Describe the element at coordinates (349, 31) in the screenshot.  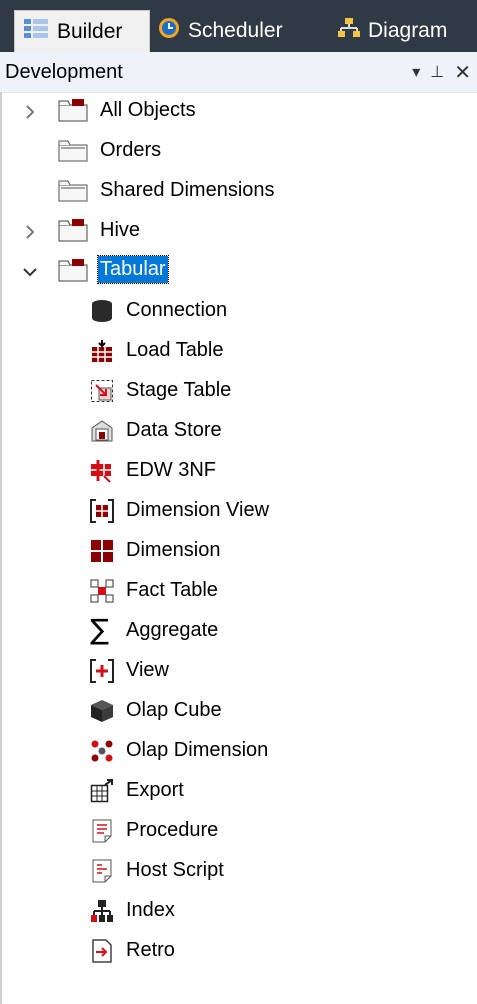
I see `diagram-icon` at that location.